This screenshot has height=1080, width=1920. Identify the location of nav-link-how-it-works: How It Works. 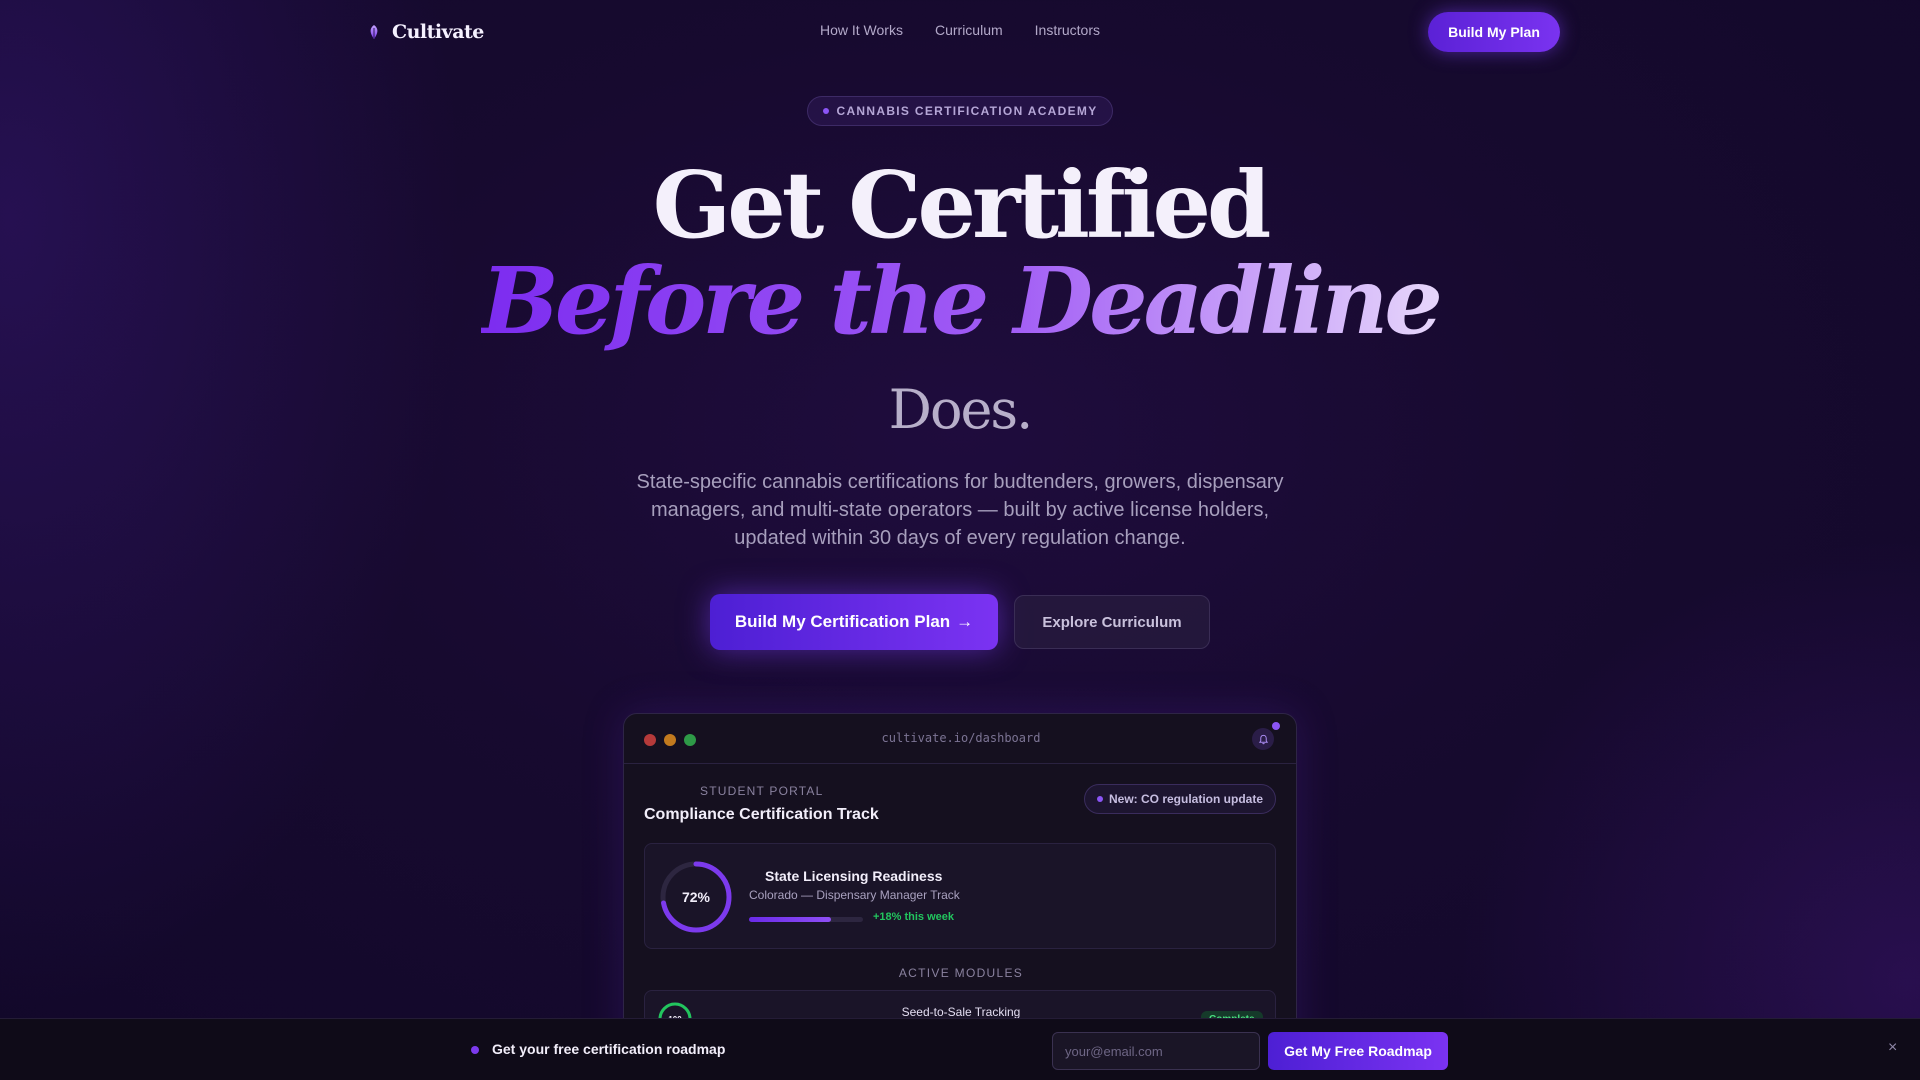
(861, 30).